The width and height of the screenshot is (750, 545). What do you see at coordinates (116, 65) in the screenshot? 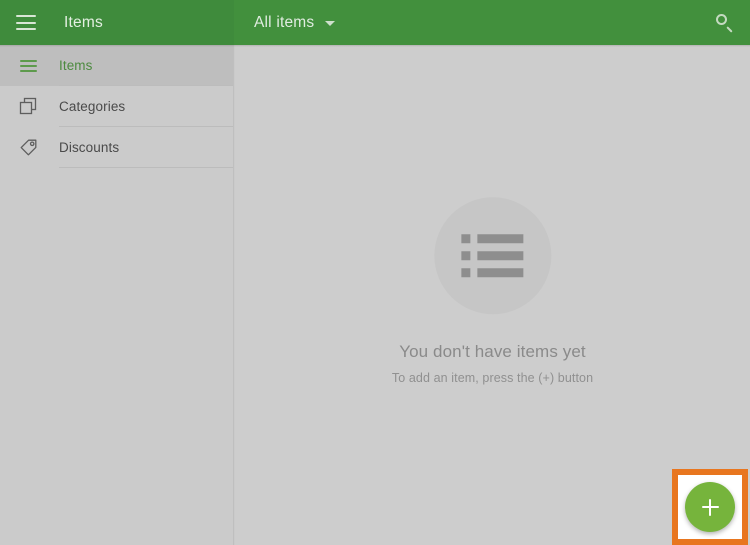
I see `sidebar-item-items: Items` at bounding box center [116, 65].